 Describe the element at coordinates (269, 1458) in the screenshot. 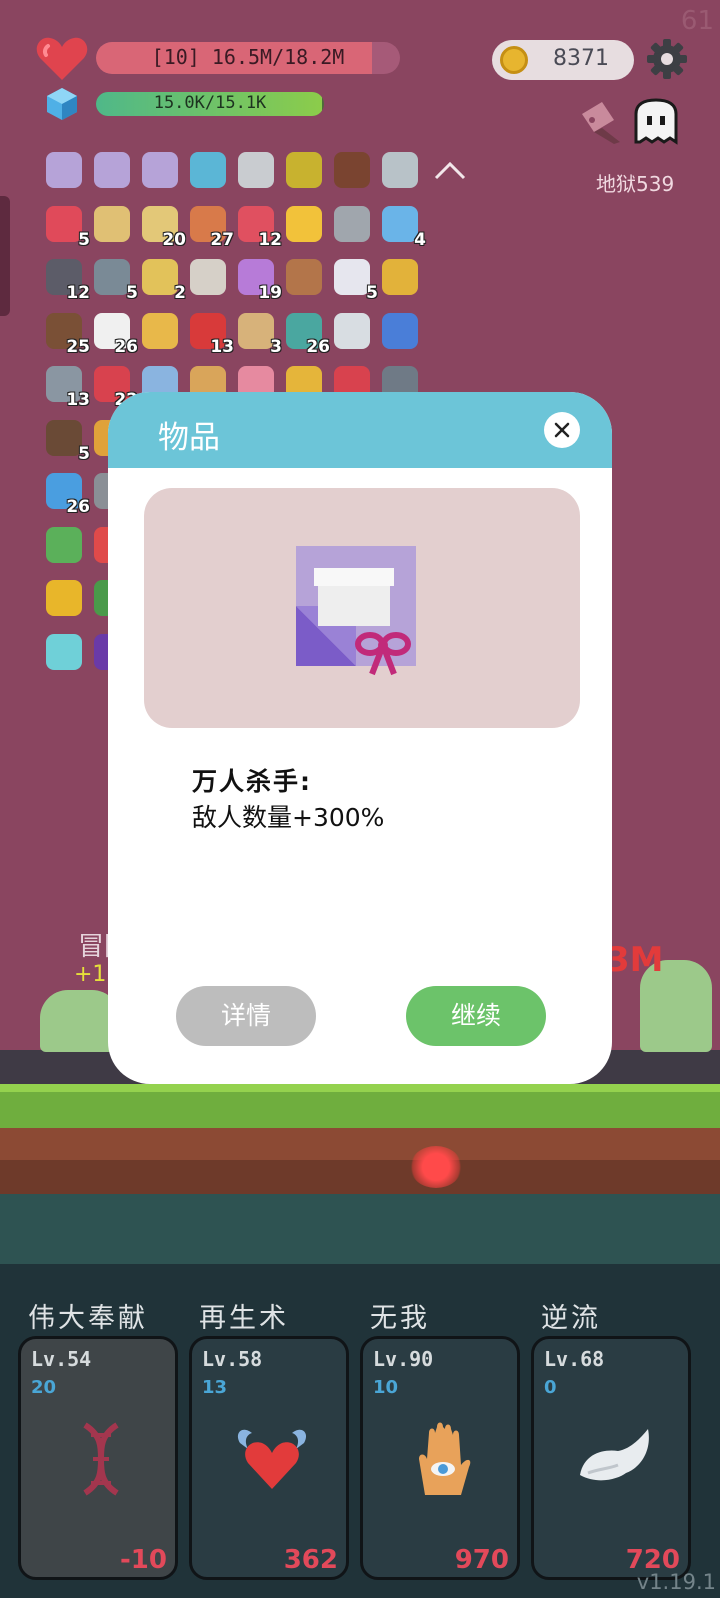

I see `skill-card: Lv.58 13 362` at that location.